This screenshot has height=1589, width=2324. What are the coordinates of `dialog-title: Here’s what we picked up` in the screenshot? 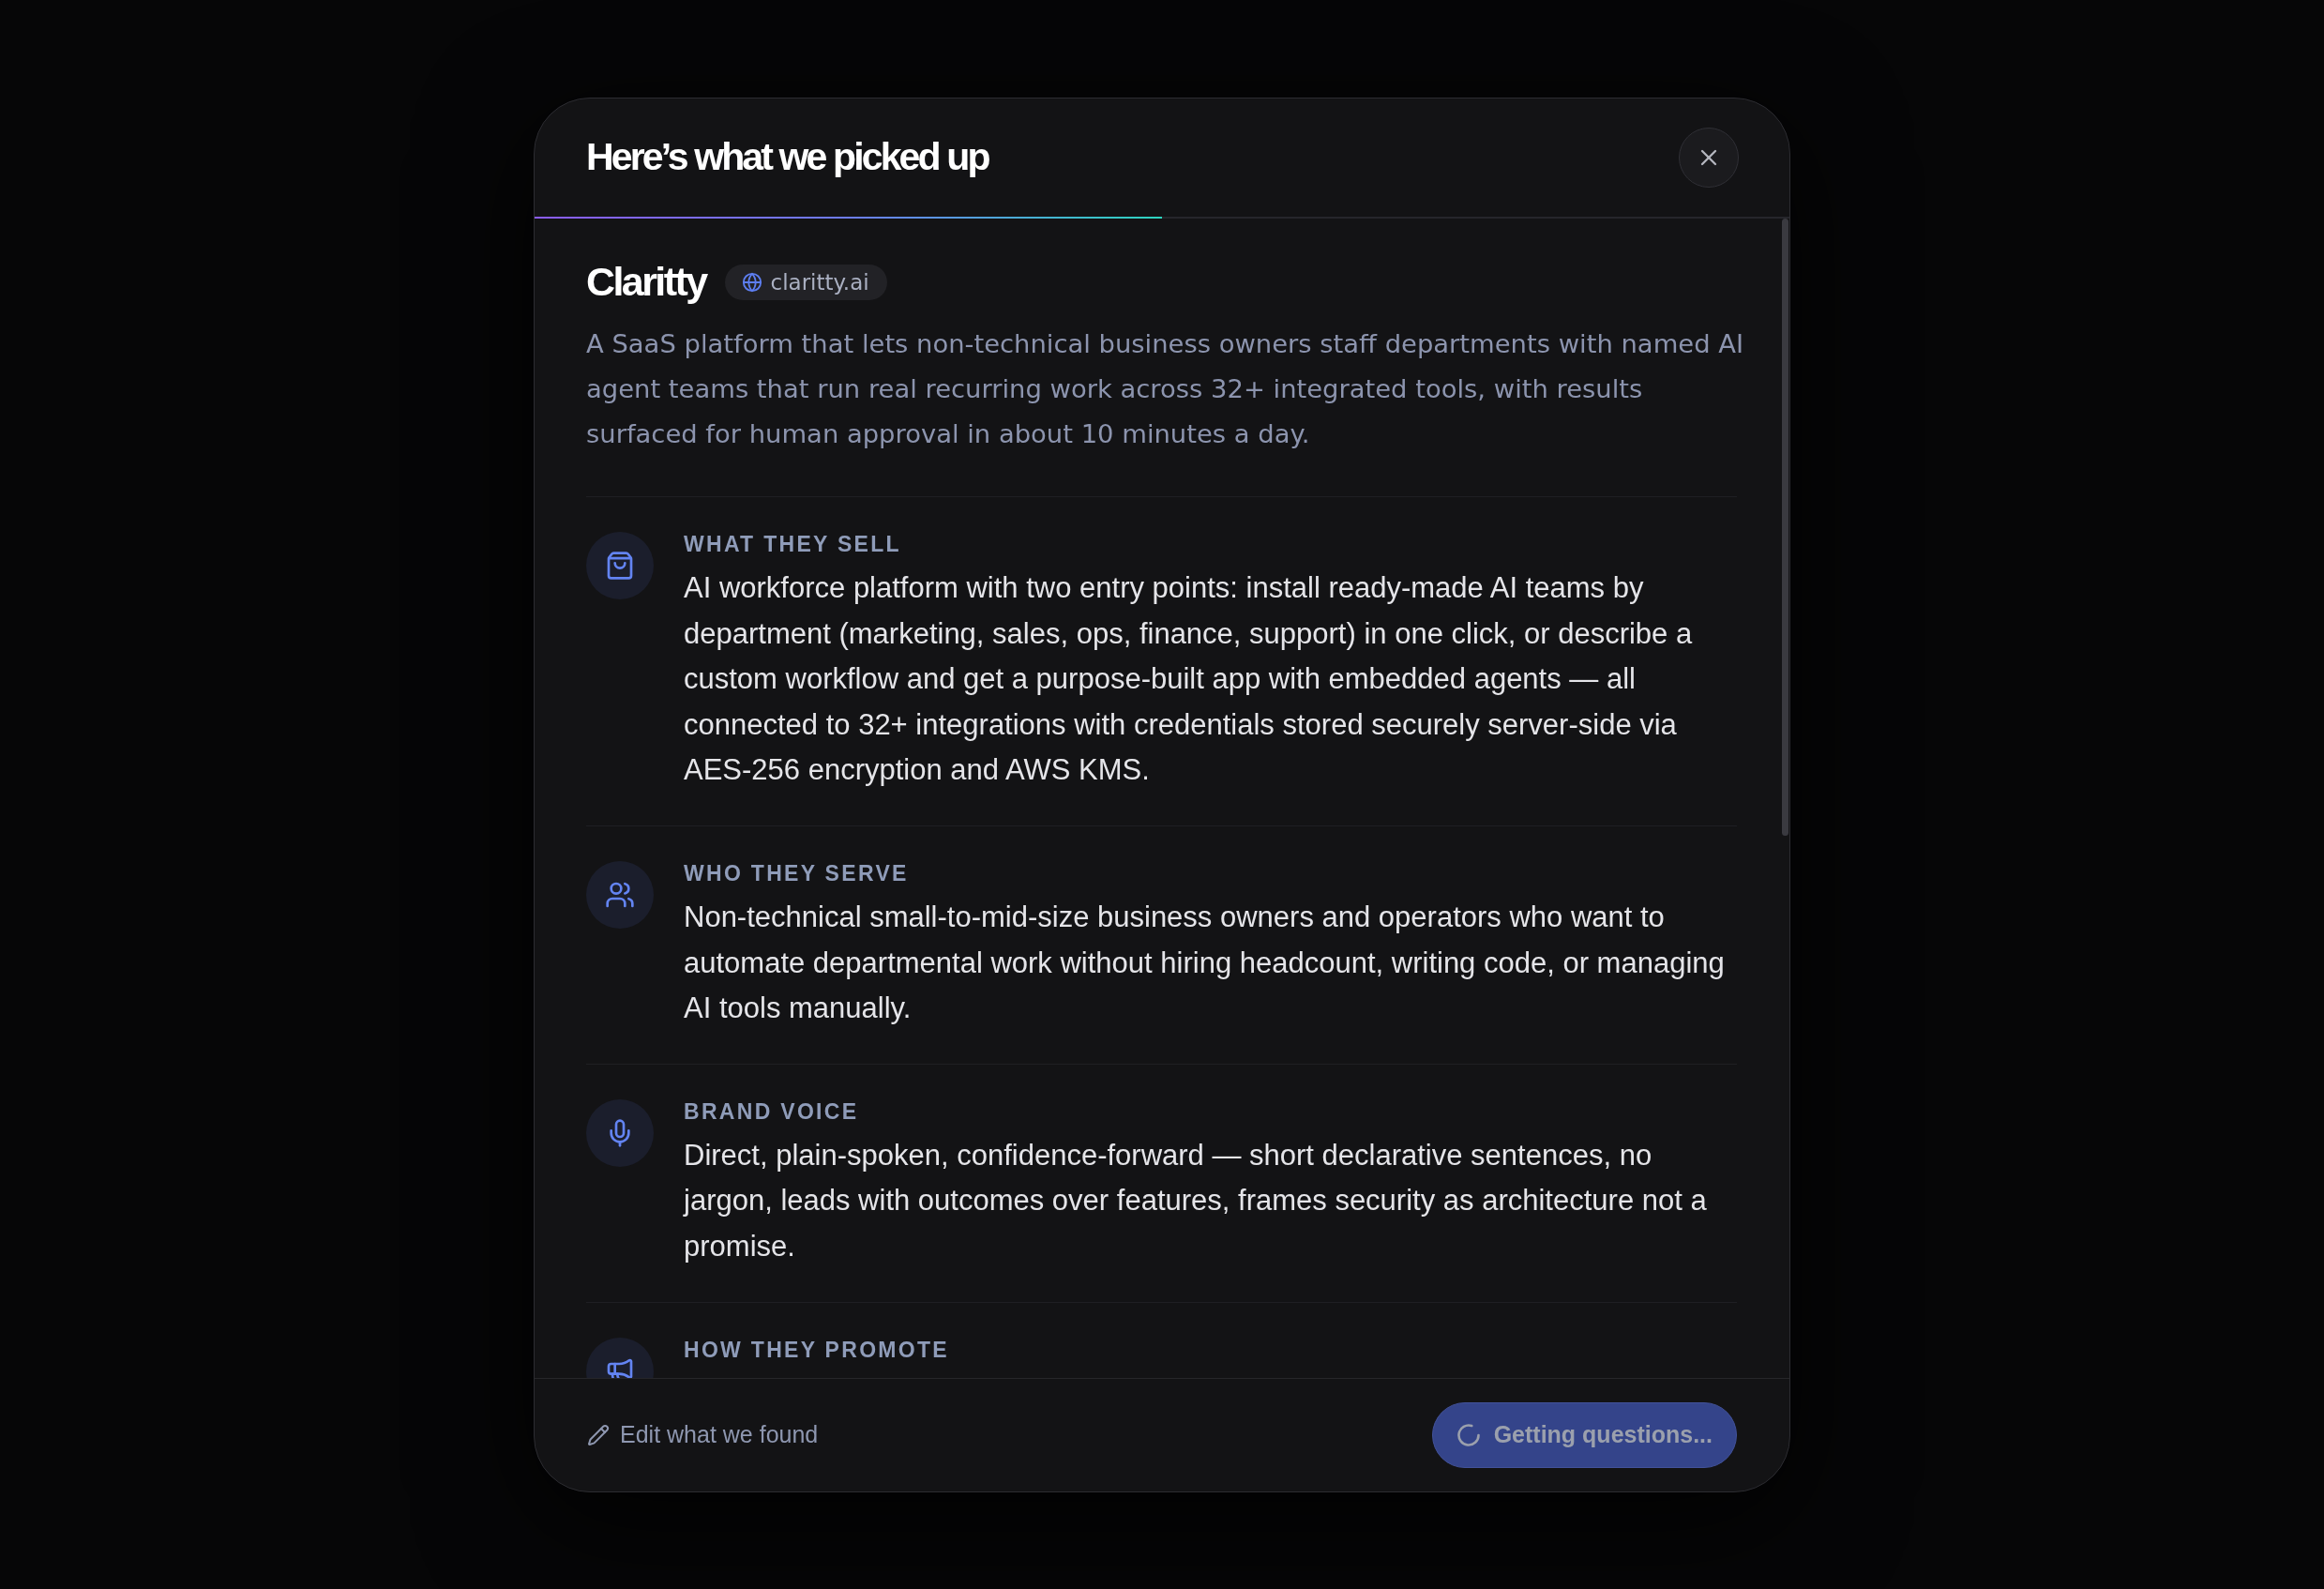 It's located at (787, 156).